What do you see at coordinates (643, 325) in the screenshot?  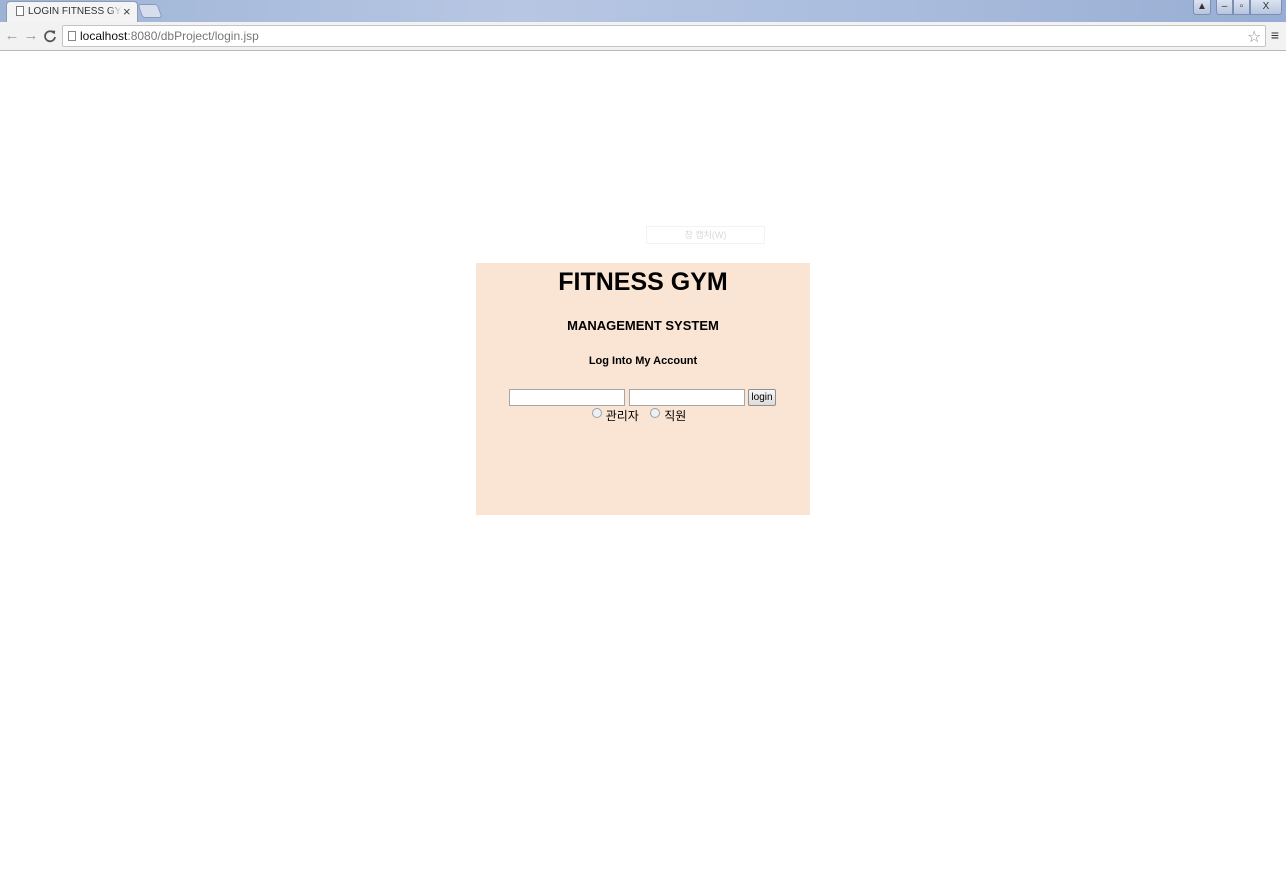 I see `page-subtitle: MANAGEMENT SYSTEM` at bounding box center [643, 325].